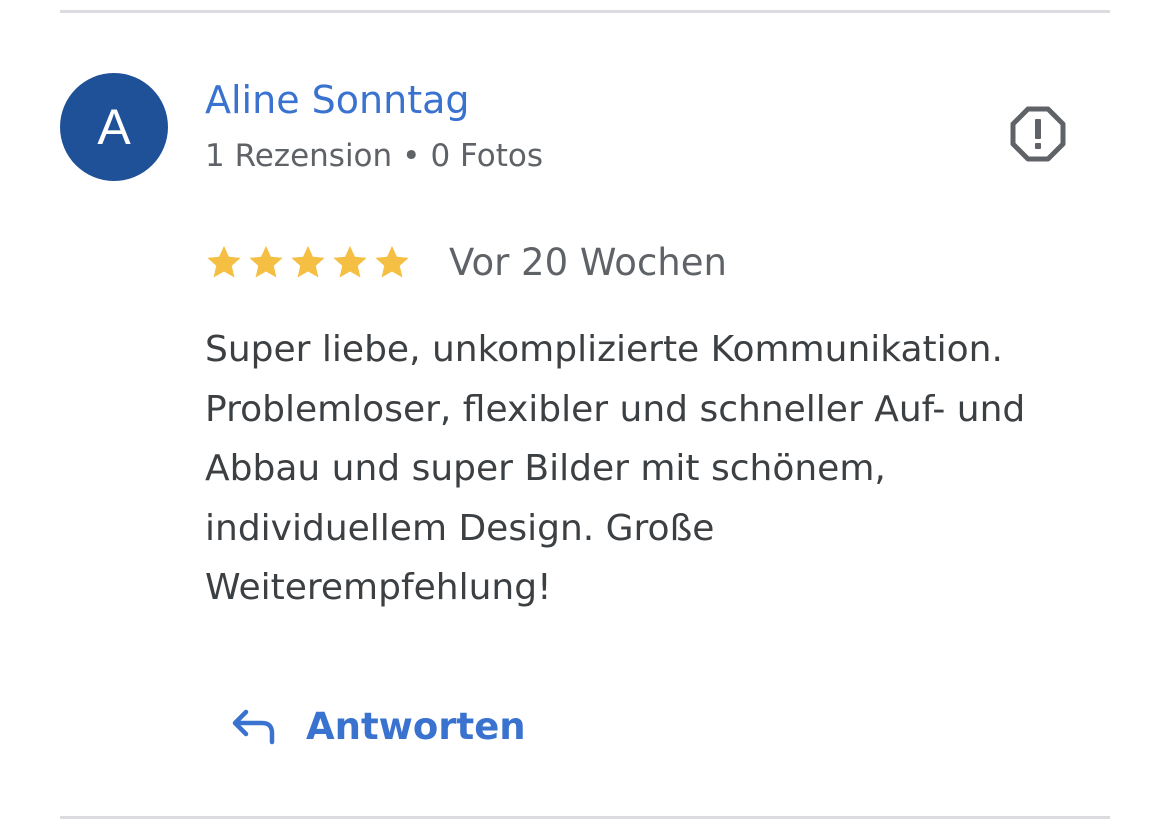 This screenshot has height=831, width=1170. I want to click on reply-button: Antworten, so click(378, 726).